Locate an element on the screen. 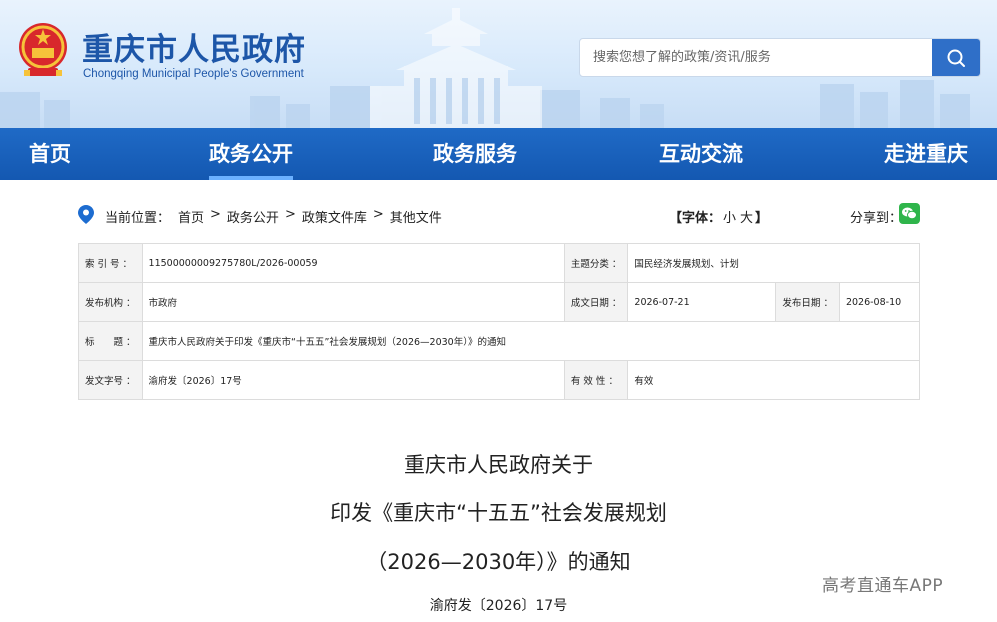  main-nav: 首页 政务公开 政务服务 互动交流 走进重庆 is located at coordinates (498, 154).